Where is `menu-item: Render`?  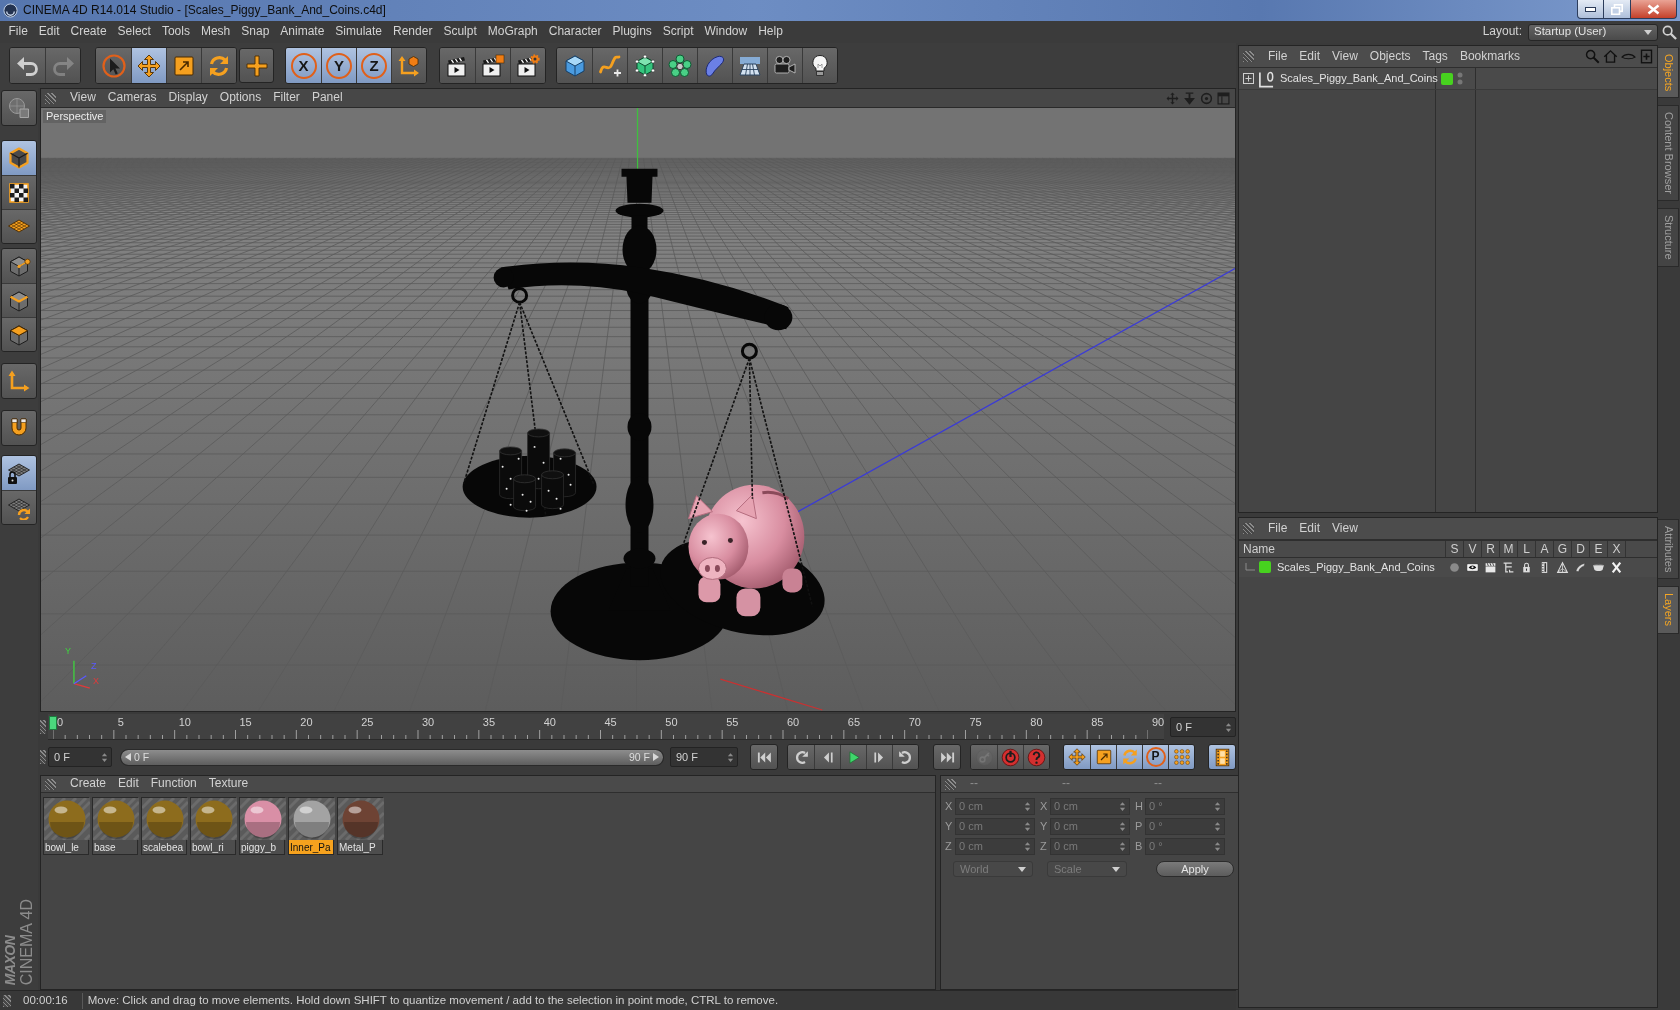
menu-item: Render is located at coordinates (412, 32).